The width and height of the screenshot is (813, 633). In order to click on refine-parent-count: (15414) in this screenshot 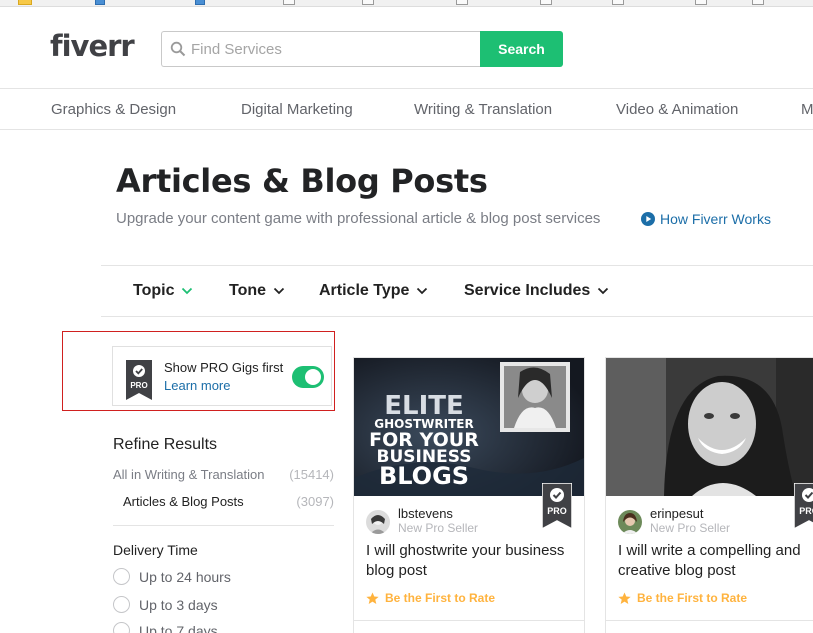, I will do `click(311, 474)`.